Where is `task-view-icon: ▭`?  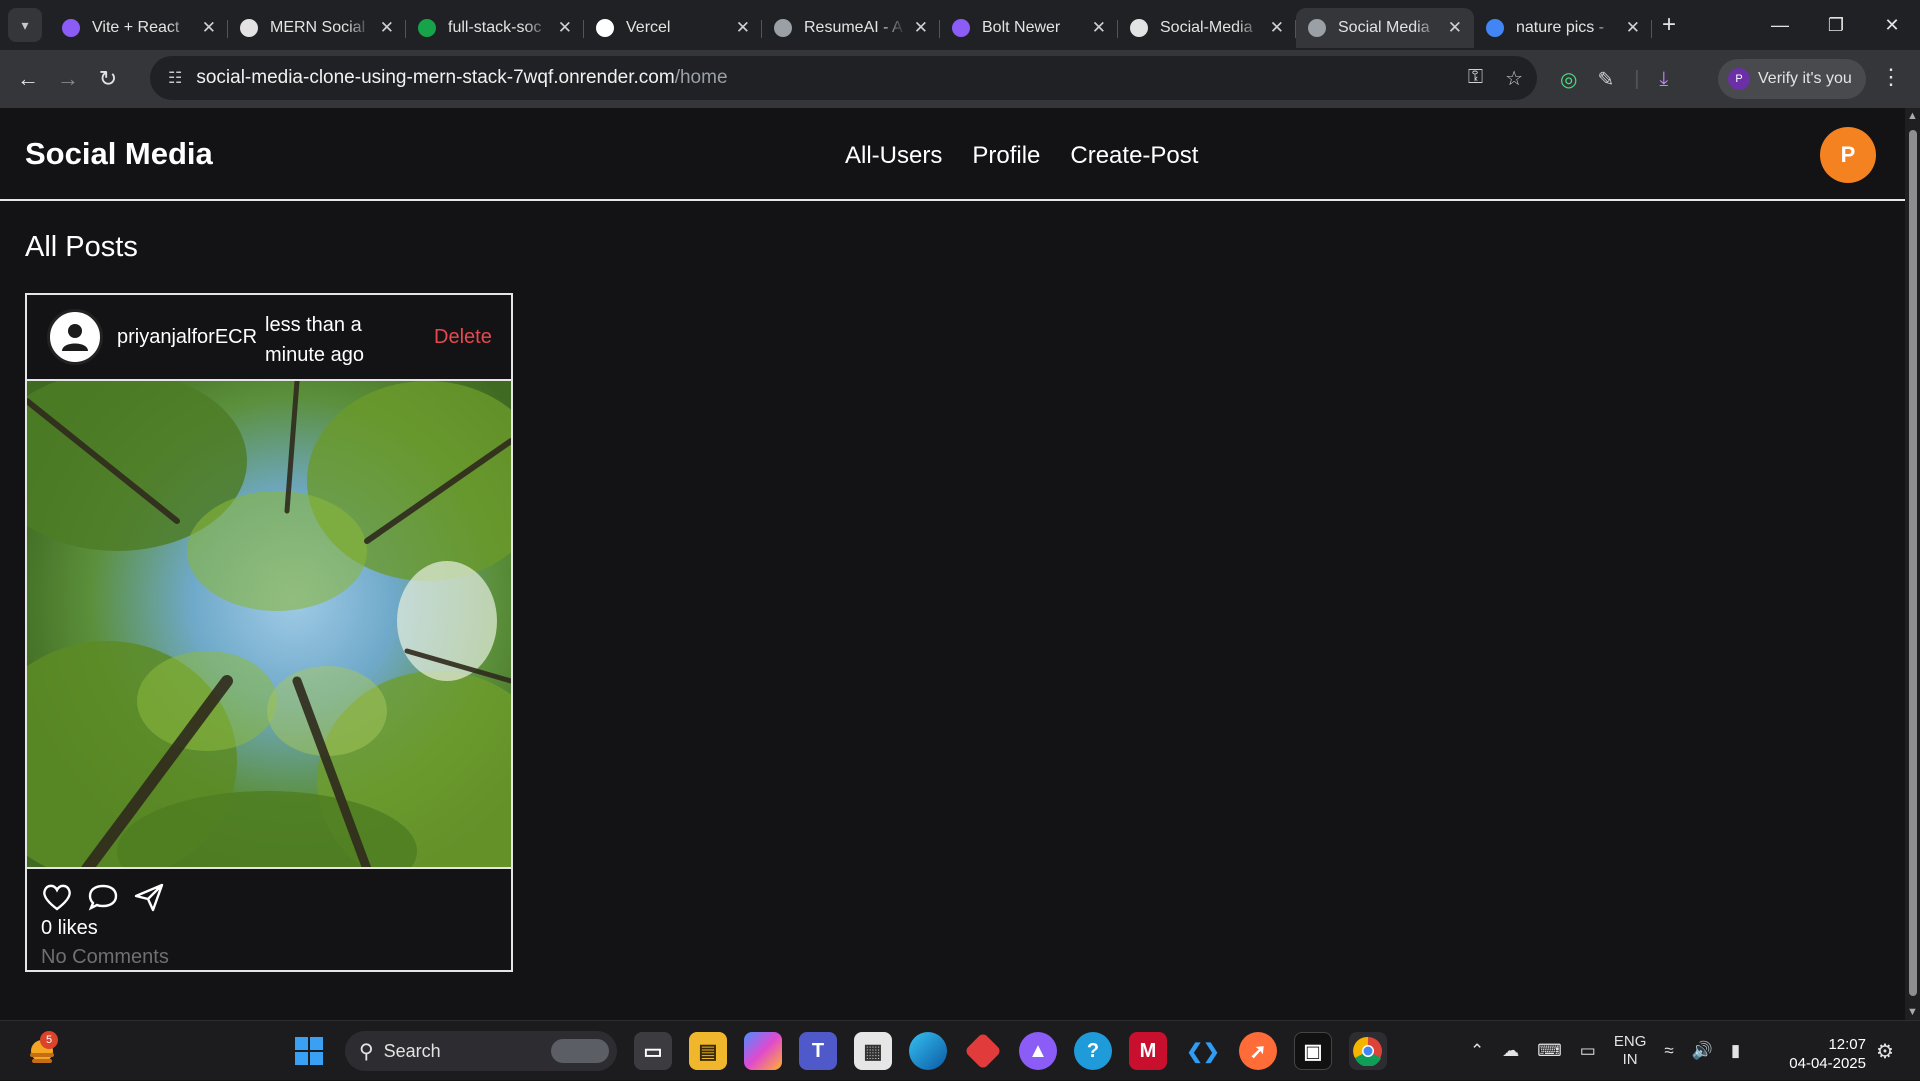 task-view-icon: ▭ is located at coordinates (653, 1051).